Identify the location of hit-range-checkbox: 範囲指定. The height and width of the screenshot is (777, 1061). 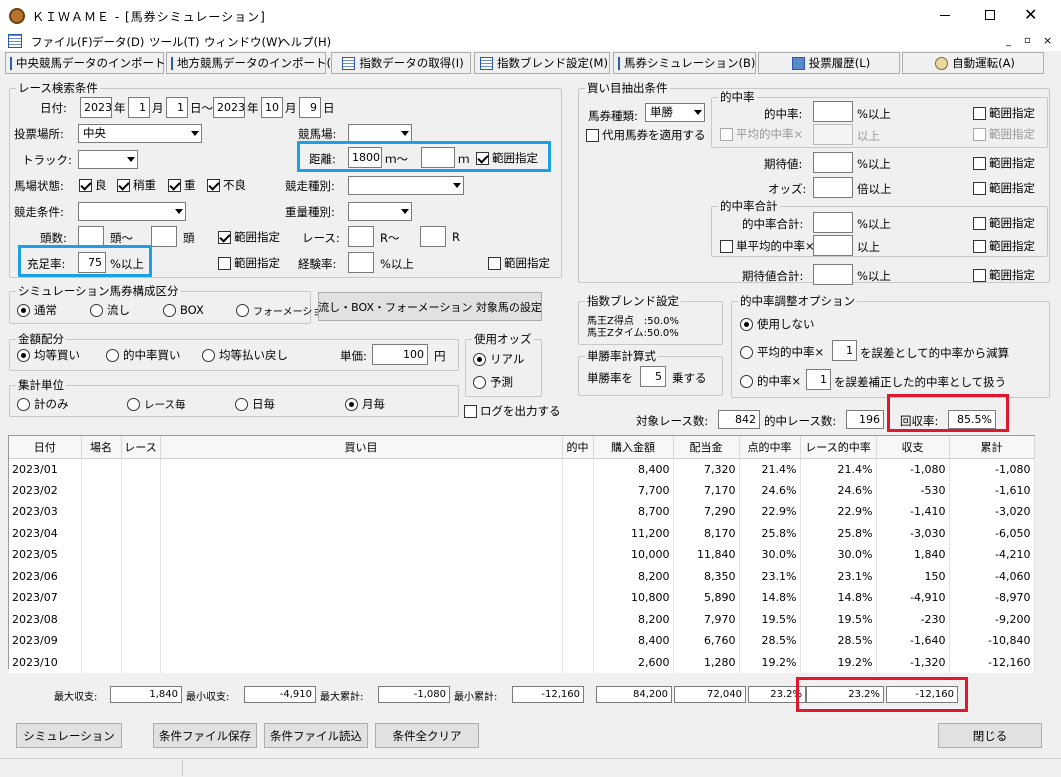
(1004, 113).